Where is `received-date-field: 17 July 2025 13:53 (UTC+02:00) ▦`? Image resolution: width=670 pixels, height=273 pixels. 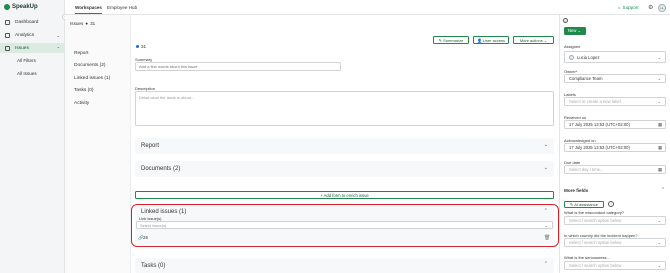 received-date-field: 17 July 2025 13:53 (UTC+02:00) ▦ is located at coordinates (615, 124).